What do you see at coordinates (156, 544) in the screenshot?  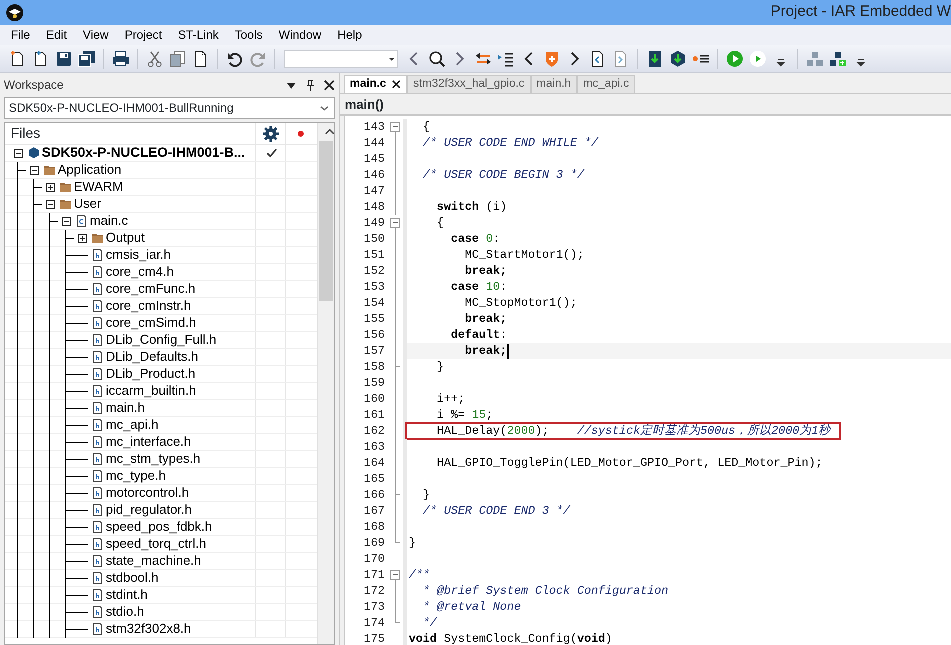 I see `tree-item: speed_torq_ctrl.h` at bounding box center [156, 544].